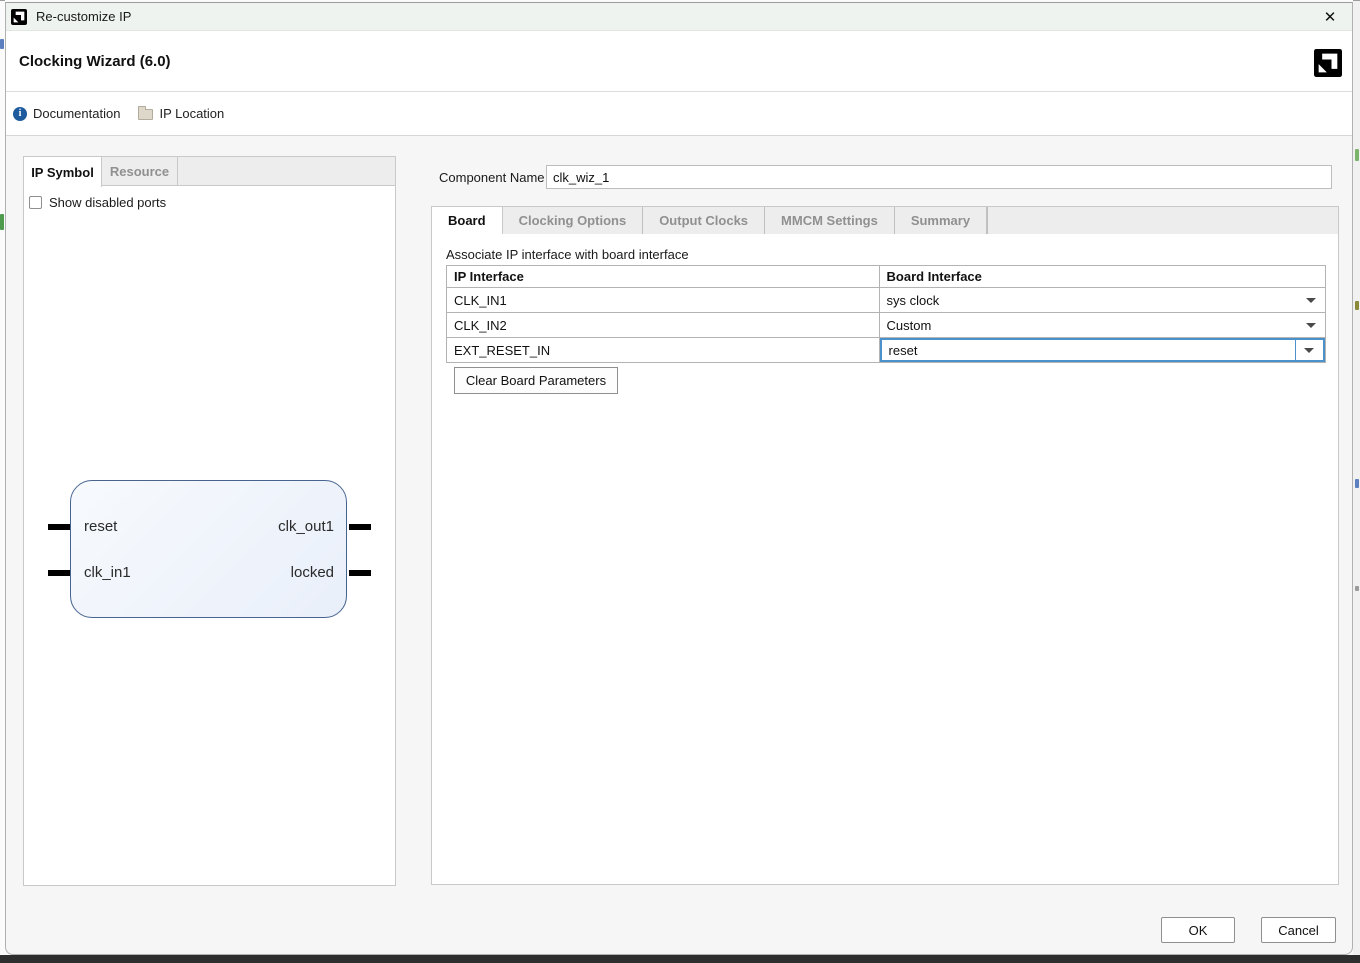 The width and height of the screenshot is (1360, 963). What do you see at coordinates (360, 573) in the screenshot?
I see `port-stub-locked` at bounding box center [360, 573].